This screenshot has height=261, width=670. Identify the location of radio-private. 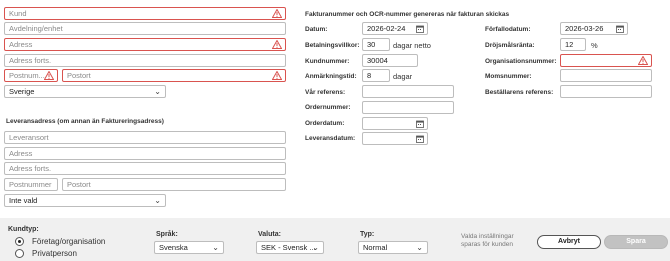
(19, 253).